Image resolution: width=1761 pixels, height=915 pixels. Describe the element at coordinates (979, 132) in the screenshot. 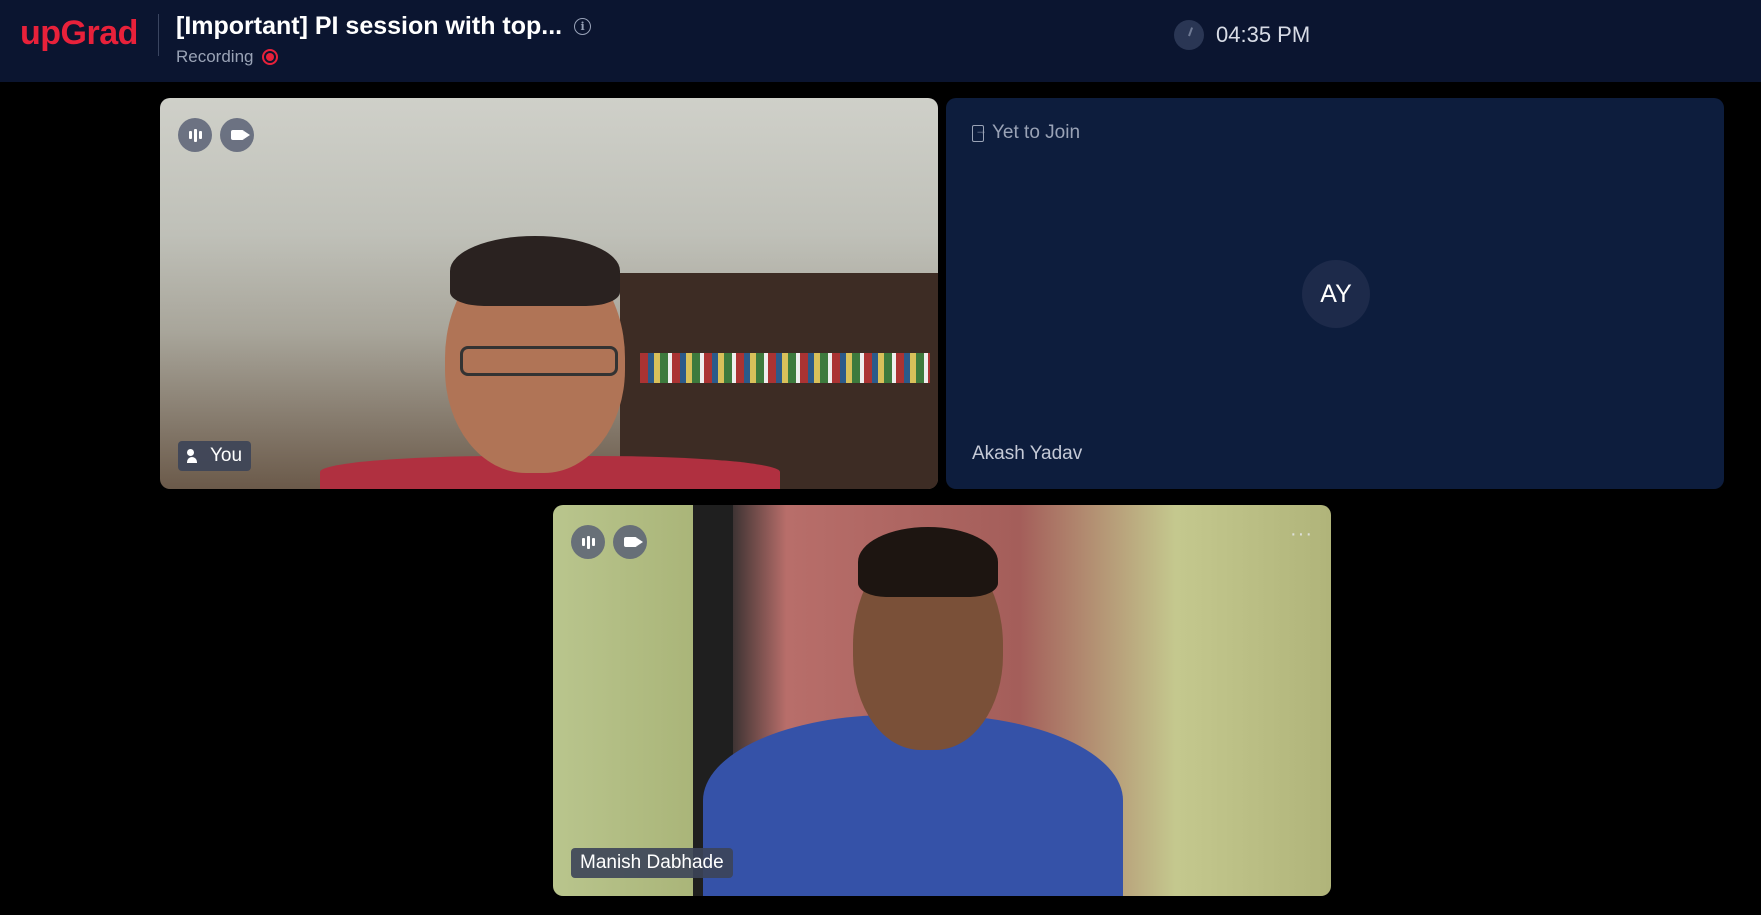

I see `join-door-icon` at that location.